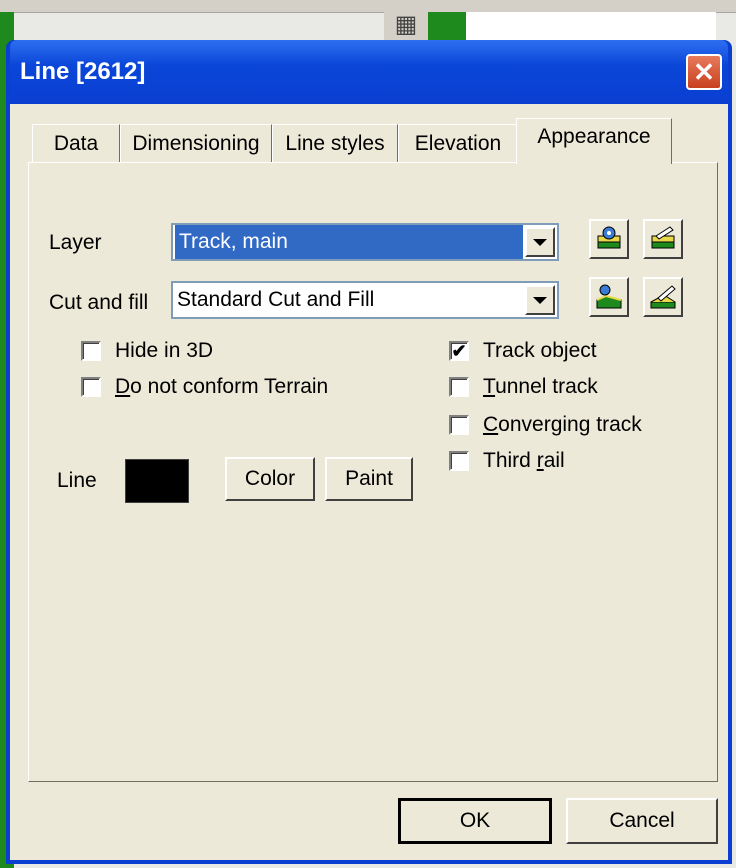  I want to click on layers-edit-icon, so click(663, 237).